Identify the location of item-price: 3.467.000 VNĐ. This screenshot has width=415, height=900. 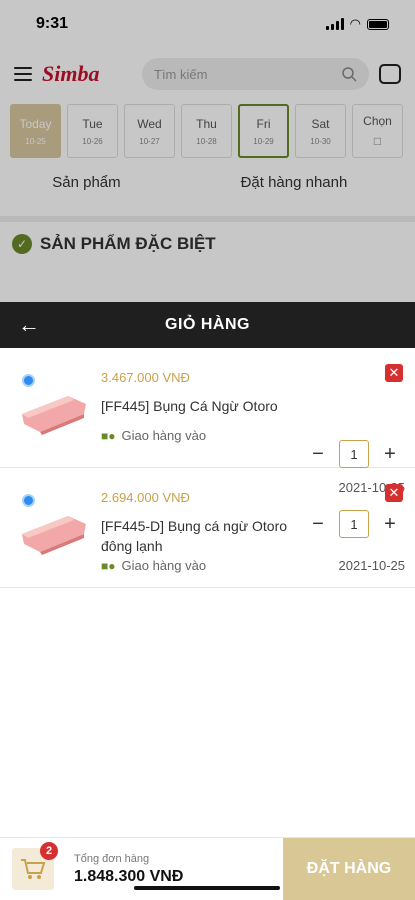
(145, 377).